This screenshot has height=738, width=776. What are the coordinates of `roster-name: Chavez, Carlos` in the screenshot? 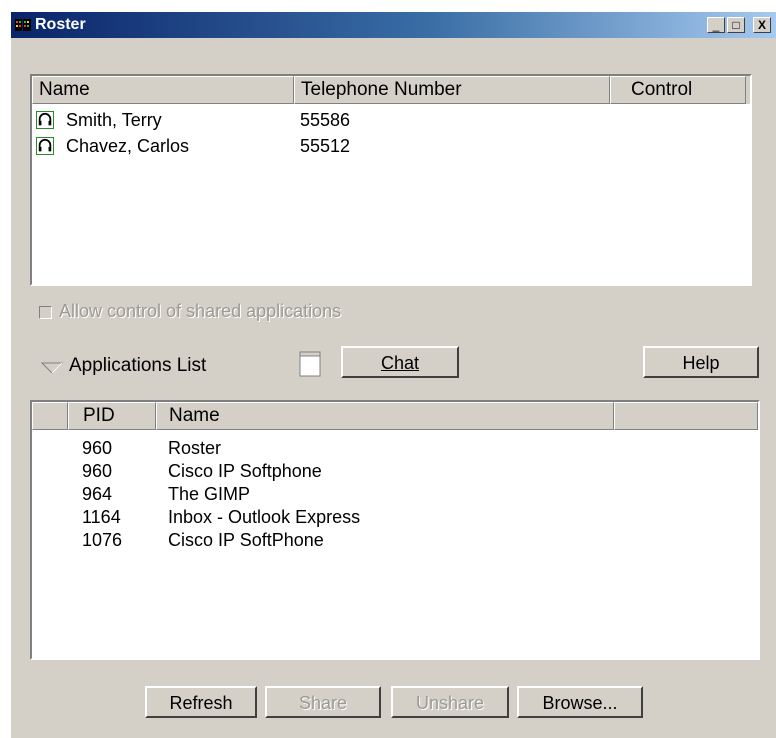 It's located at (128, 146).